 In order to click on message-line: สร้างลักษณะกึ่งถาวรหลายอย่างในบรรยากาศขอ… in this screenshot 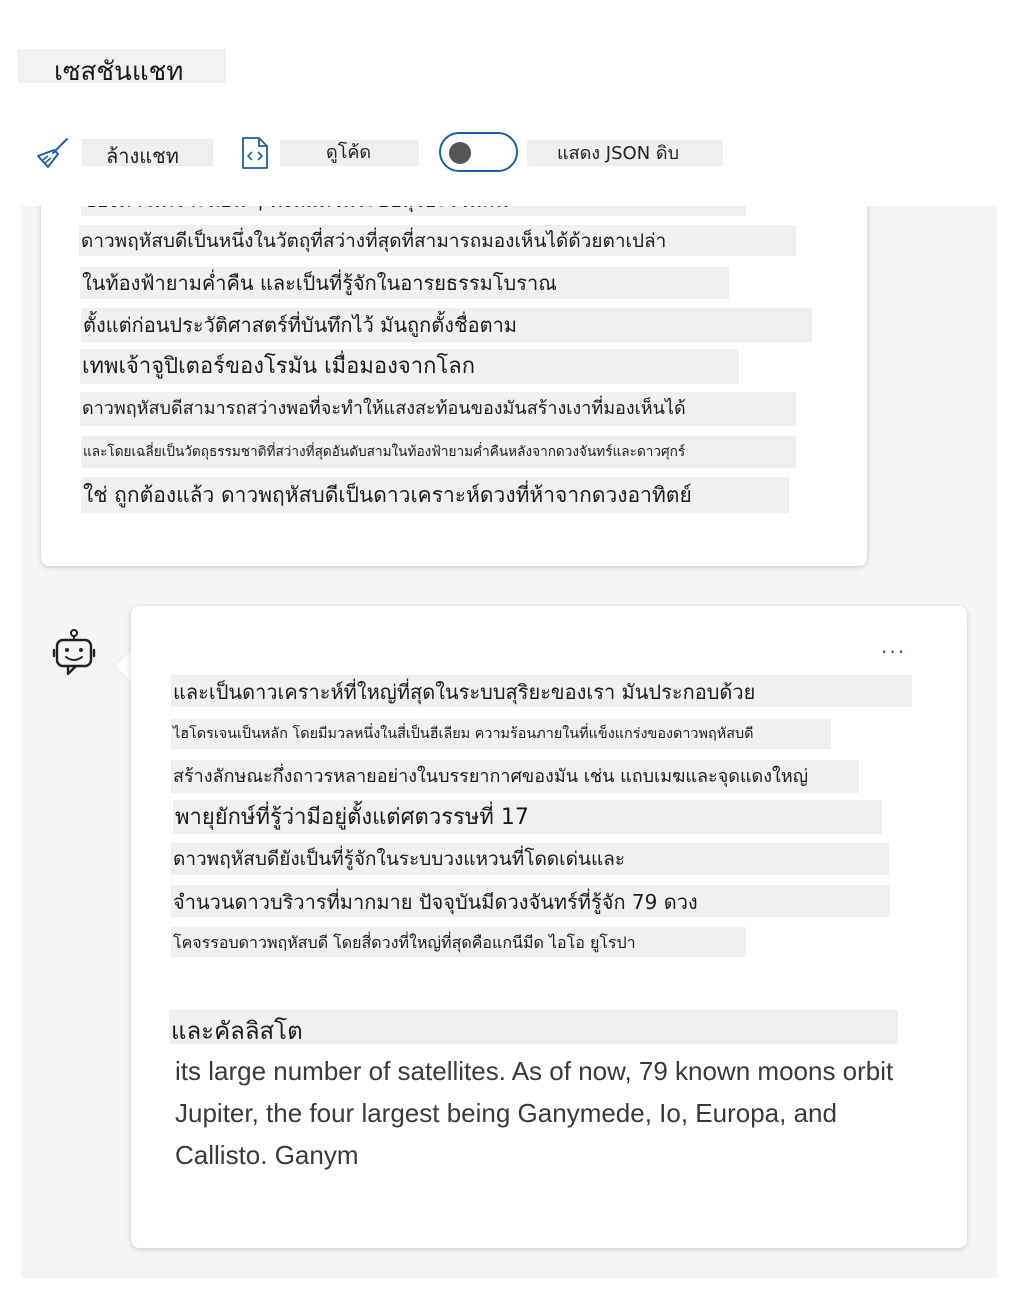, I will do `click(515, 776)`.